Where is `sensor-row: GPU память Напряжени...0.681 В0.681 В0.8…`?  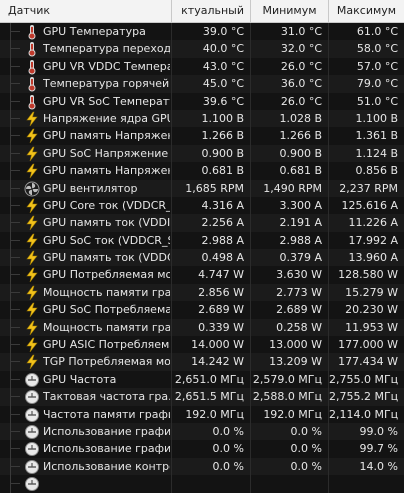
sensor-row: GPU память Напряжени...0.681 В0.681 В0.8… is located at coordinates (202, 171).